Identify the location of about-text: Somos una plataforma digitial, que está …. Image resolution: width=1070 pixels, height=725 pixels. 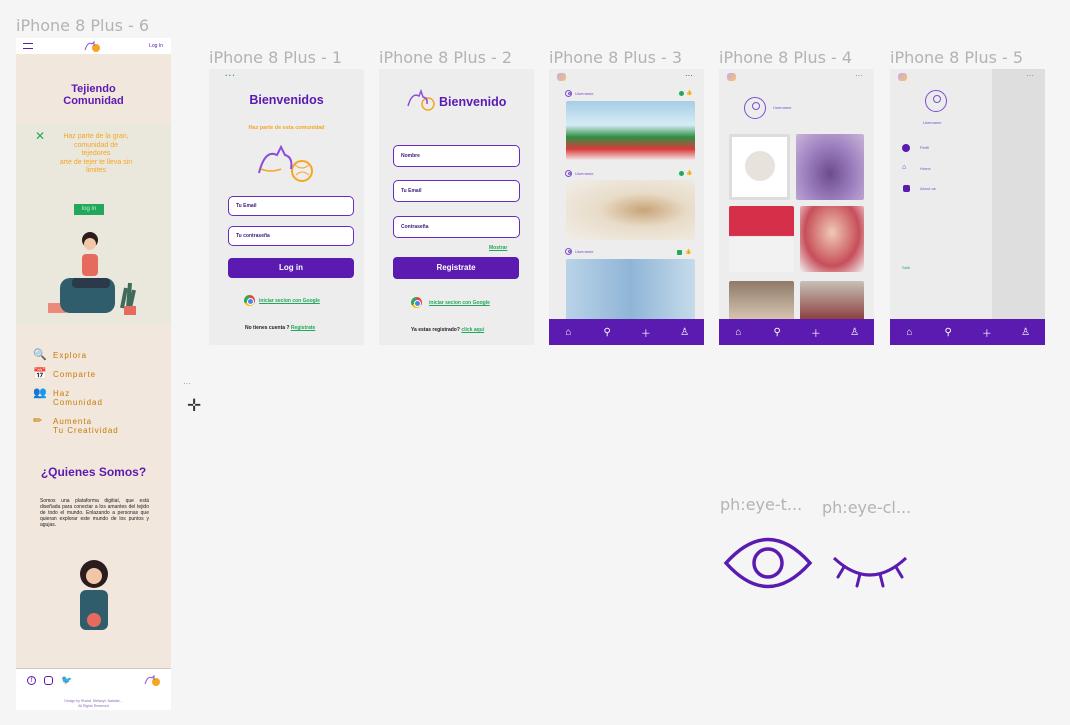
(94, 513).